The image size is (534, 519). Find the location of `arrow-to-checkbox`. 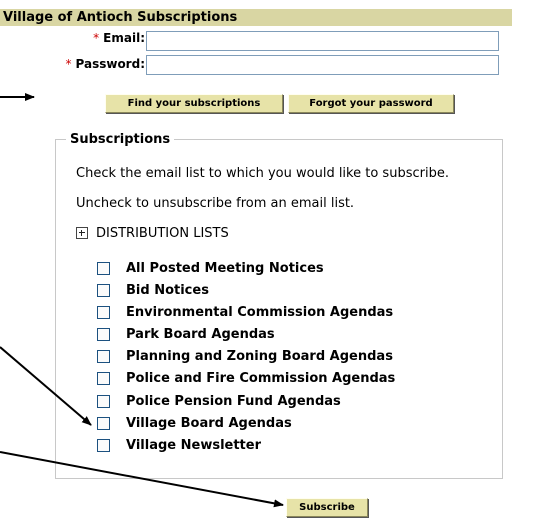

arrow-to-checkbox is located at coordinates (46, 386).